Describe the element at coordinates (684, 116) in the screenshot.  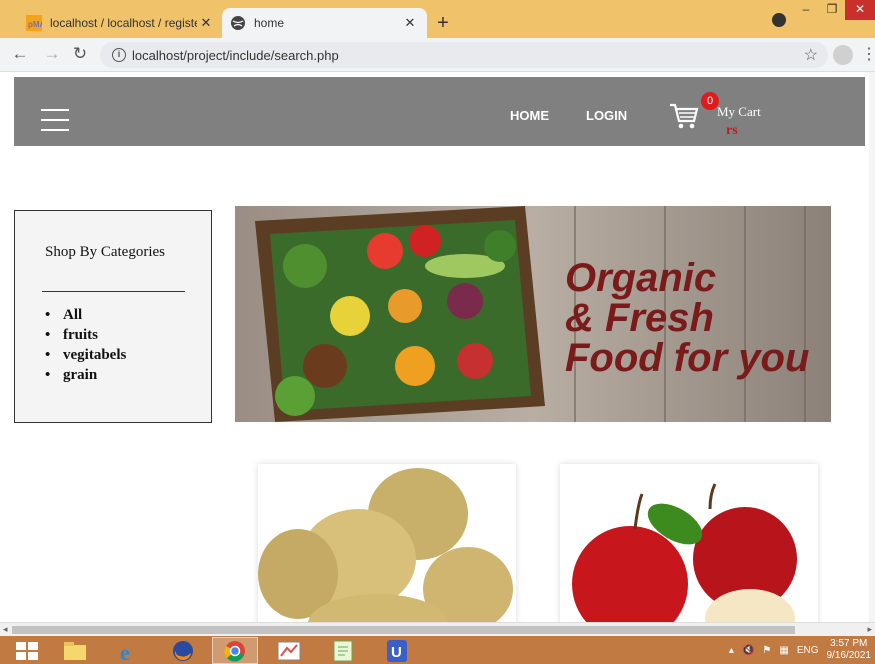
I see `shopping-cart-icon` at that location.